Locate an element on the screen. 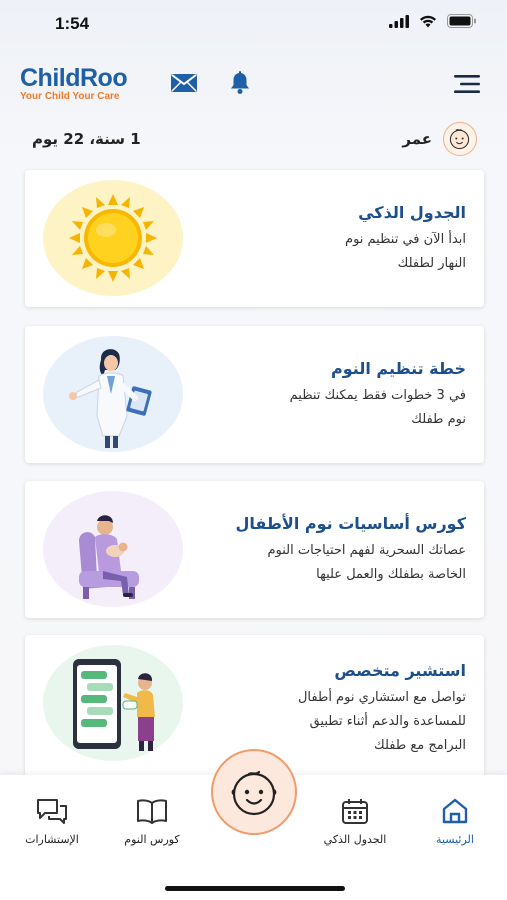  status-icons is located at coordinates (433, 21).